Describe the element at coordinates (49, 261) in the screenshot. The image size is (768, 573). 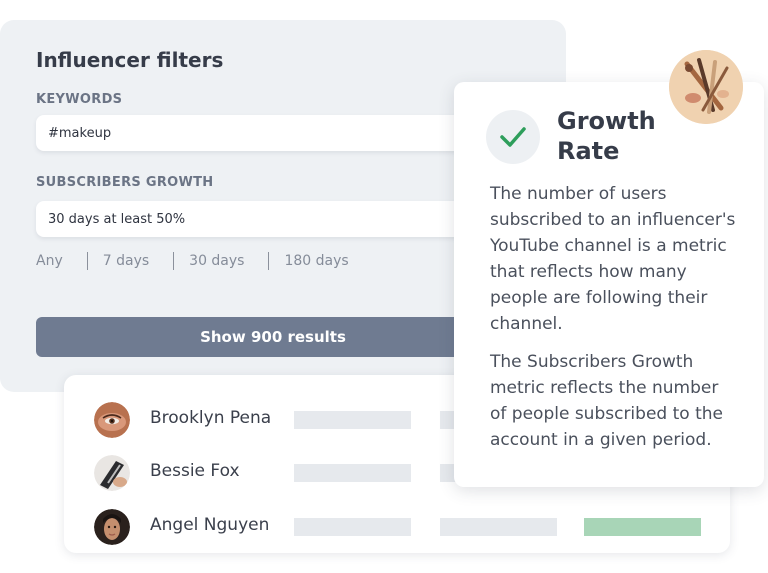
I see `period-option-any: Any` at that location.